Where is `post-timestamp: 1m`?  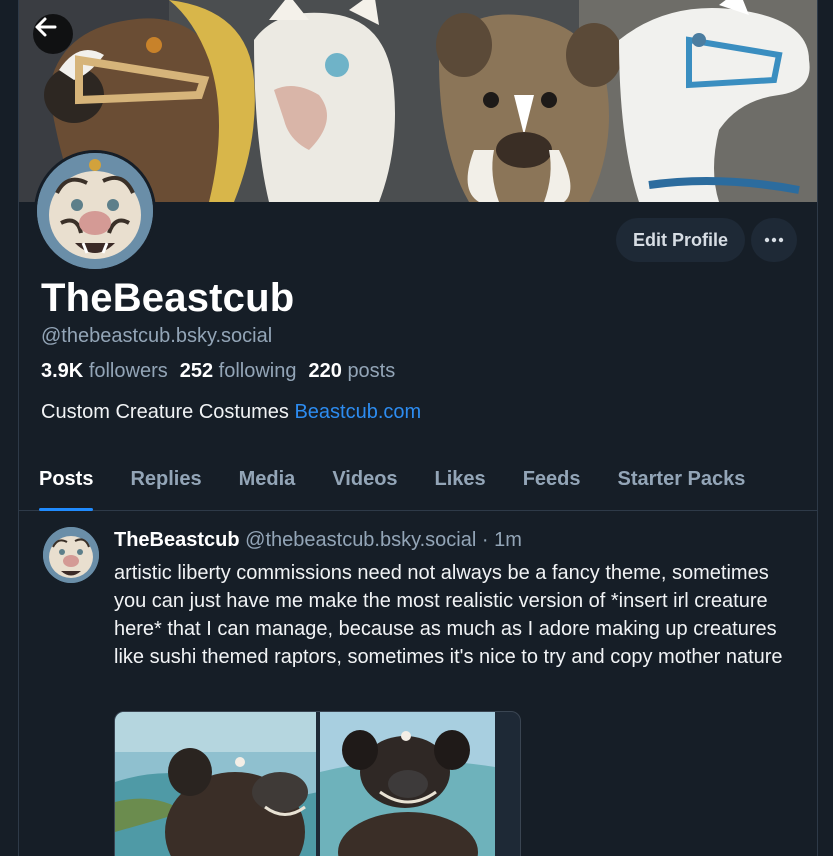
post-timestamp: 1m is located at coordinates (508, 540).